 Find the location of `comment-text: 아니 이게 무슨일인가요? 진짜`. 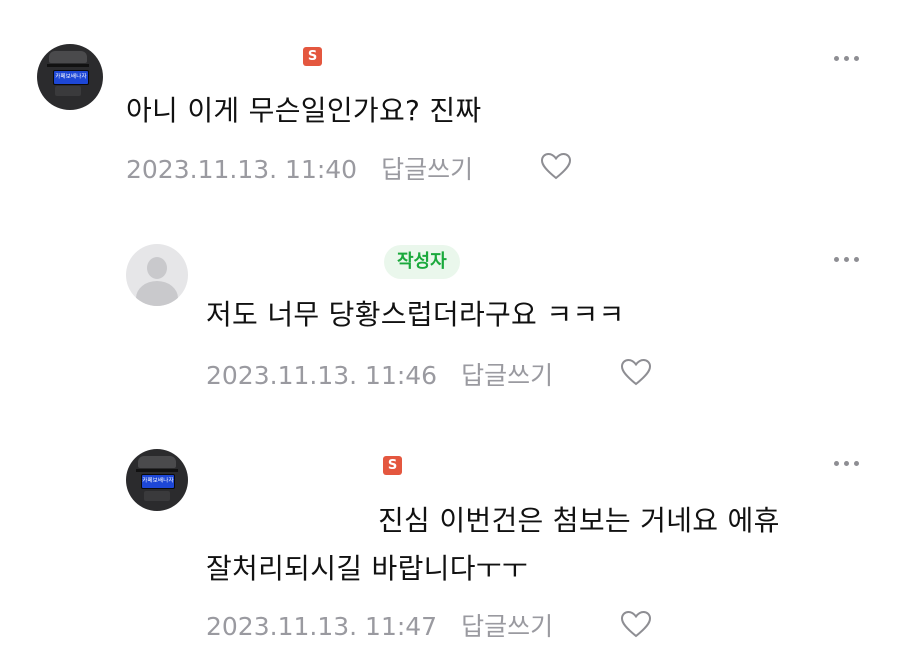

comment-text: 아니 이게 무슨일인가요? 진짜 is located at coordinates (304, 110).